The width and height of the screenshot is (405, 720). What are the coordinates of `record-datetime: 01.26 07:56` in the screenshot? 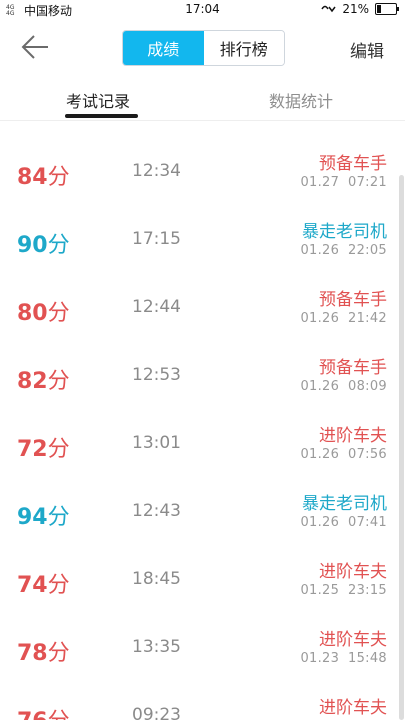 It's located at (343, 454).